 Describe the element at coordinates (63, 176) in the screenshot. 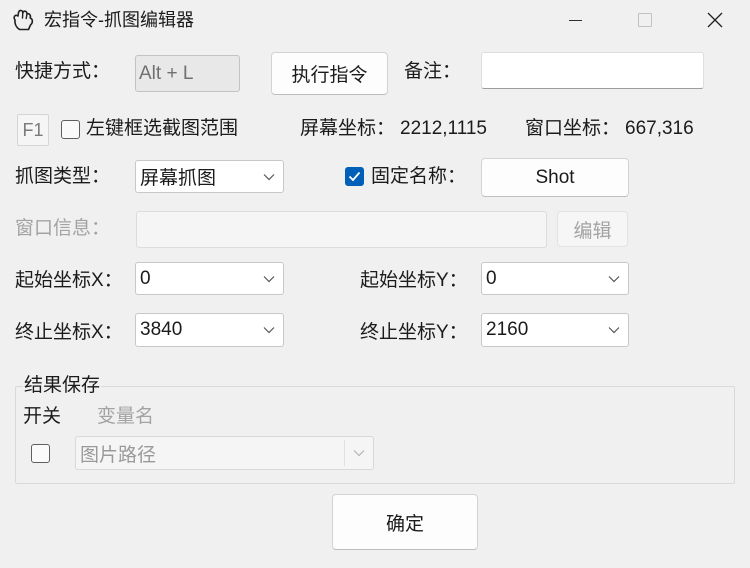

I see `capture-type-label: 抓图类型：` at that location.